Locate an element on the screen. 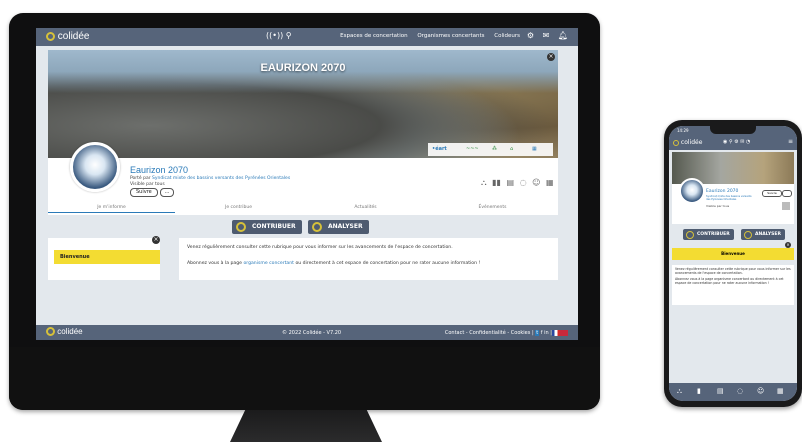  settings-icon: ⚙ is located at coordinates (530, 35).